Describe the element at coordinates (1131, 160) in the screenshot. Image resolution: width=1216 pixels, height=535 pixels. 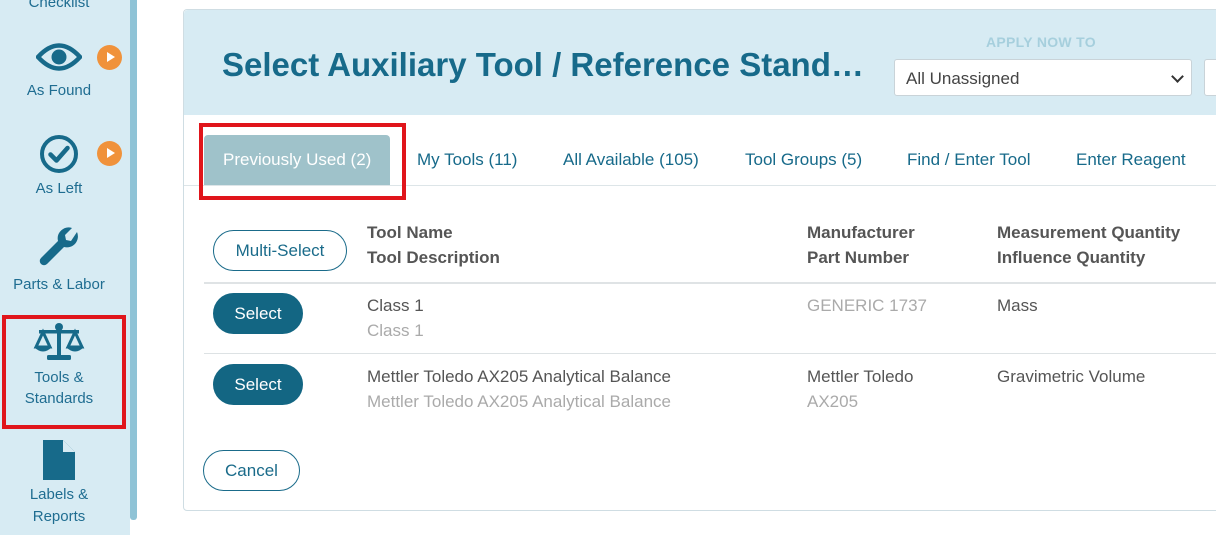
I see `tab-enter-reagent: Enter Reagent` at that location.